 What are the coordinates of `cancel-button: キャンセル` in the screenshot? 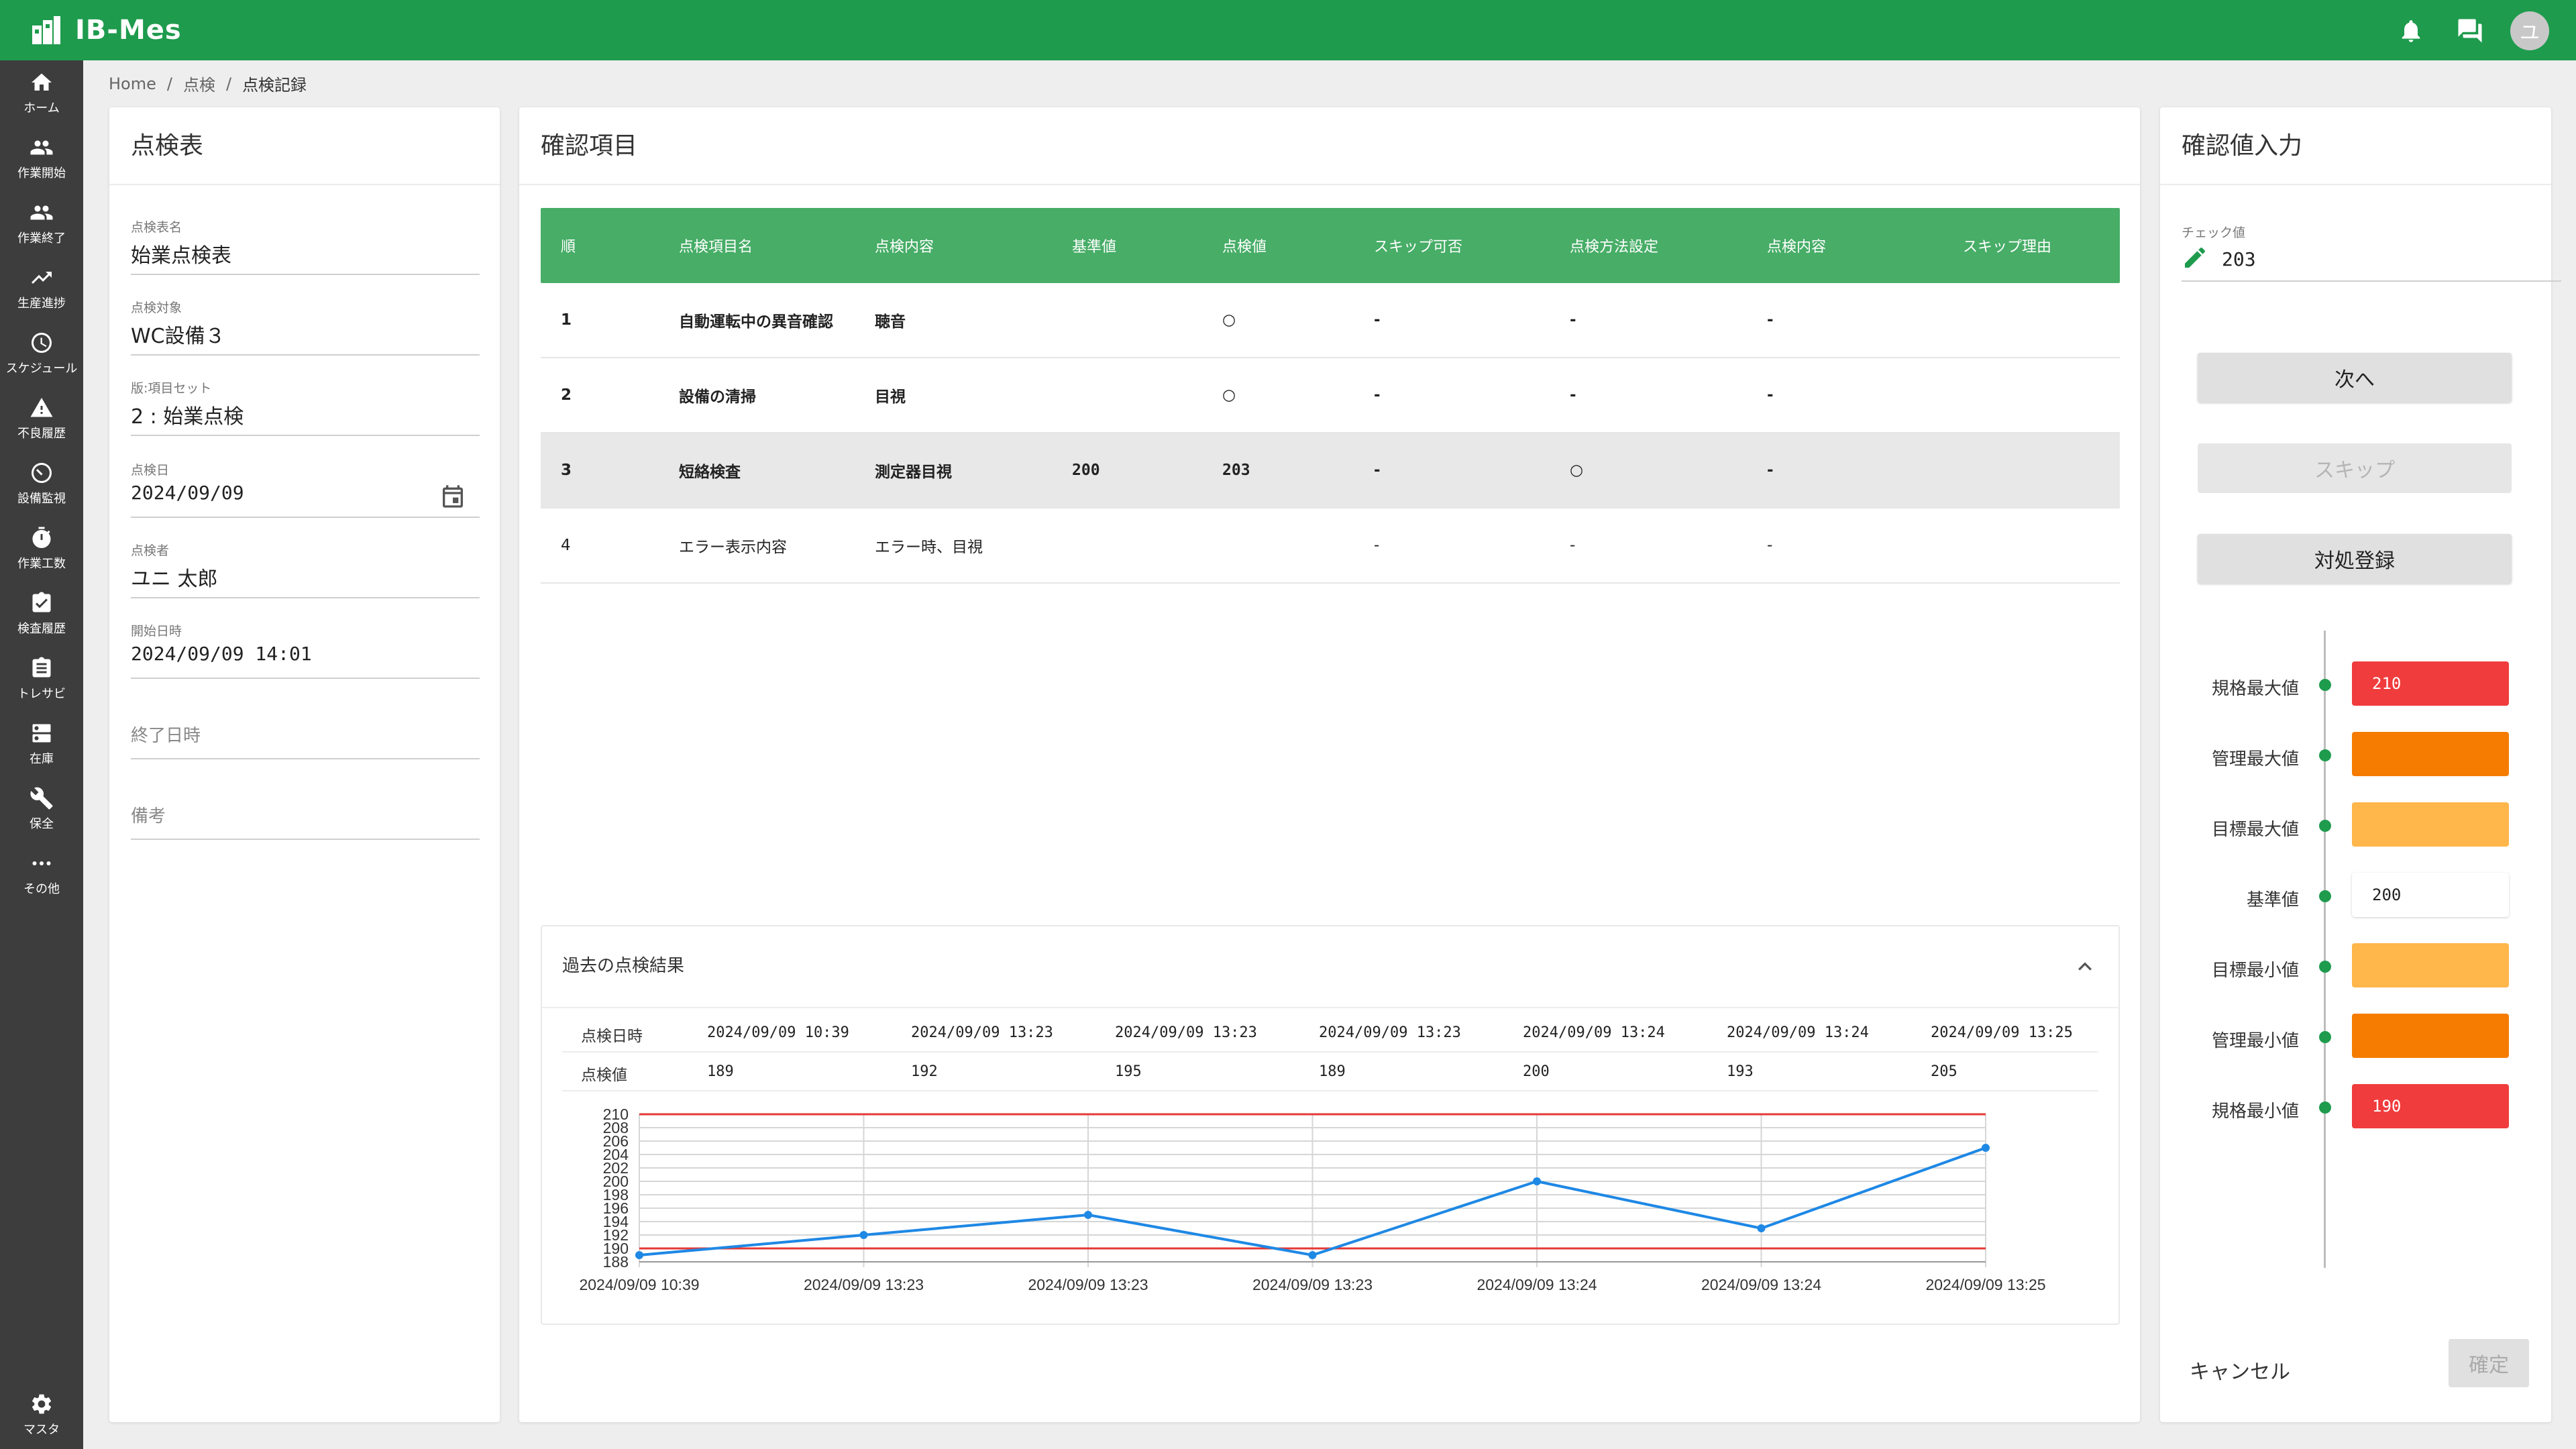 It's located at (2240, 1370).